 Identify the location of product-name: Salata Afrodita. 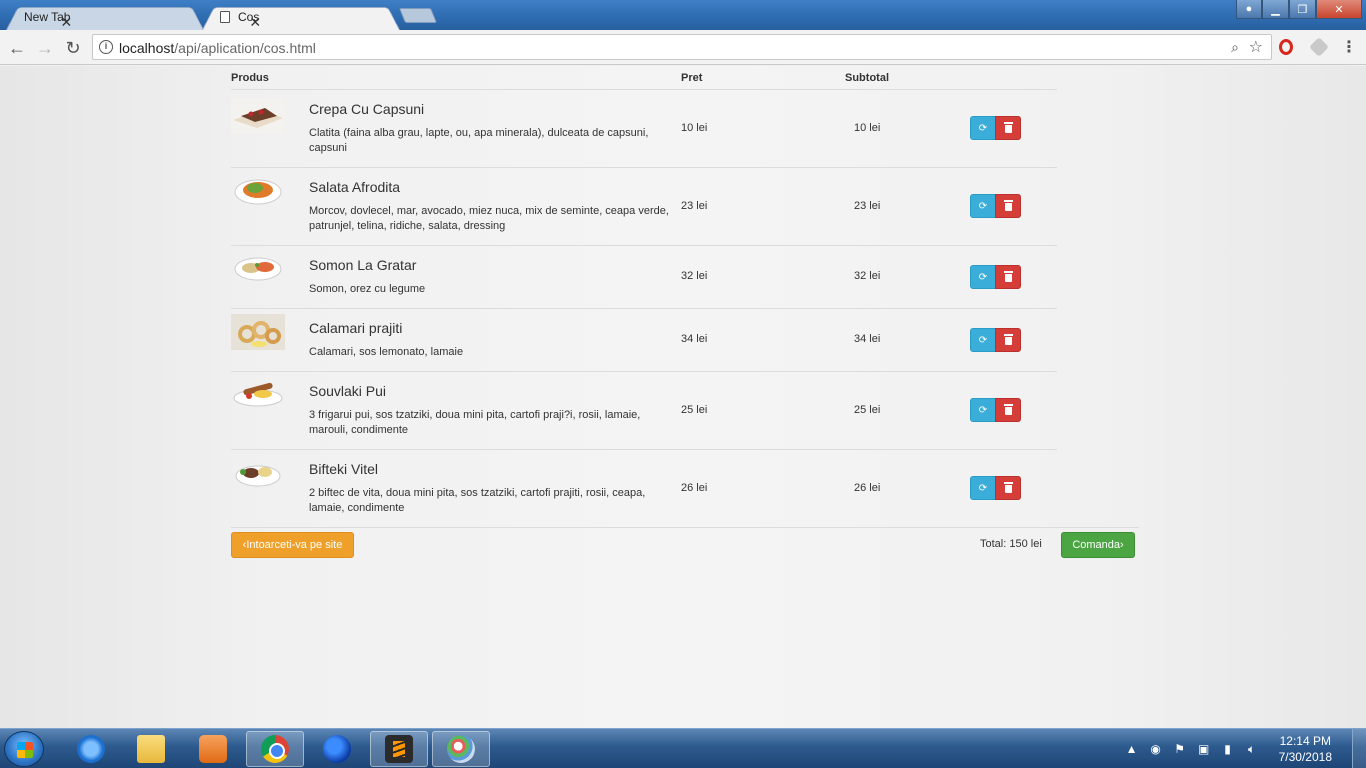
(354, 187).